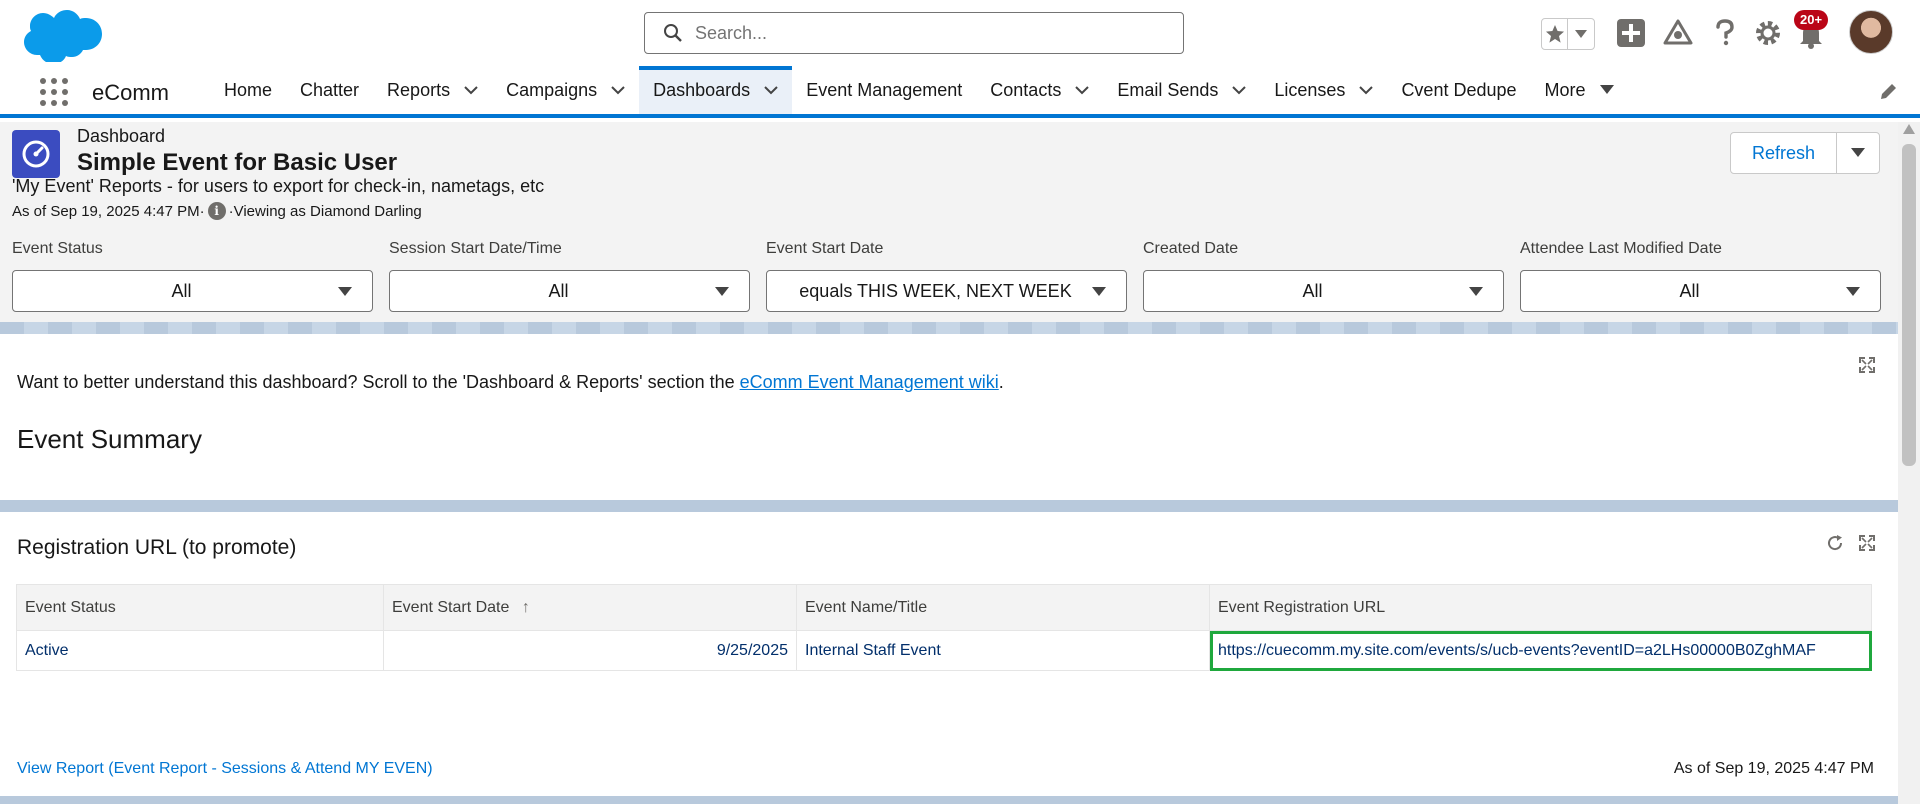 This screenshot has width=1920, height=804. What do you see at coordinates (1725, 33) in the screenshot?
I see `help-icon` at bounding box center [1725, 33].